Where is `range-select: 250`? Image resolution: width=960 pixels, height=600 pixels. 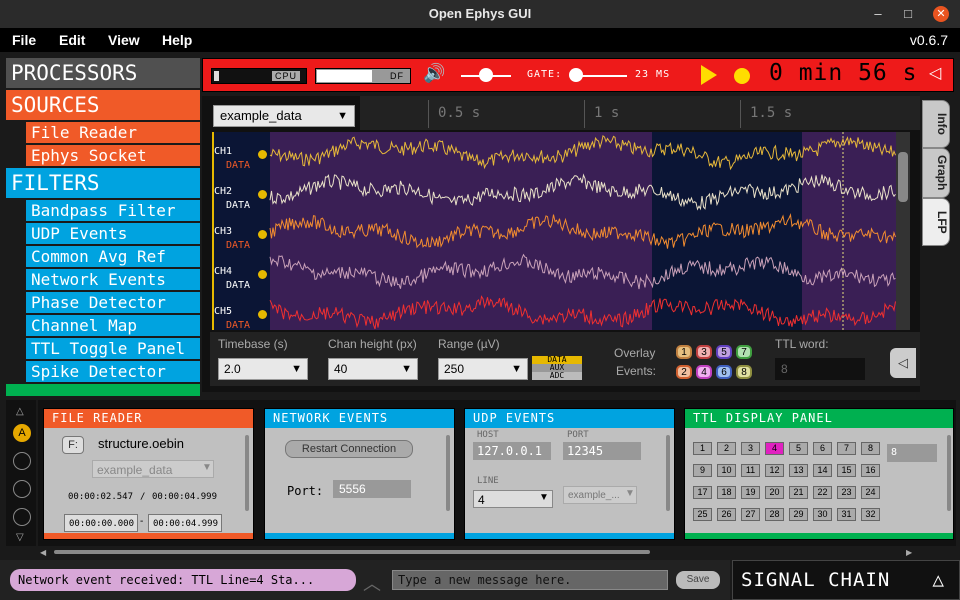
range-select: 250 is located at coordinates (483, 369).